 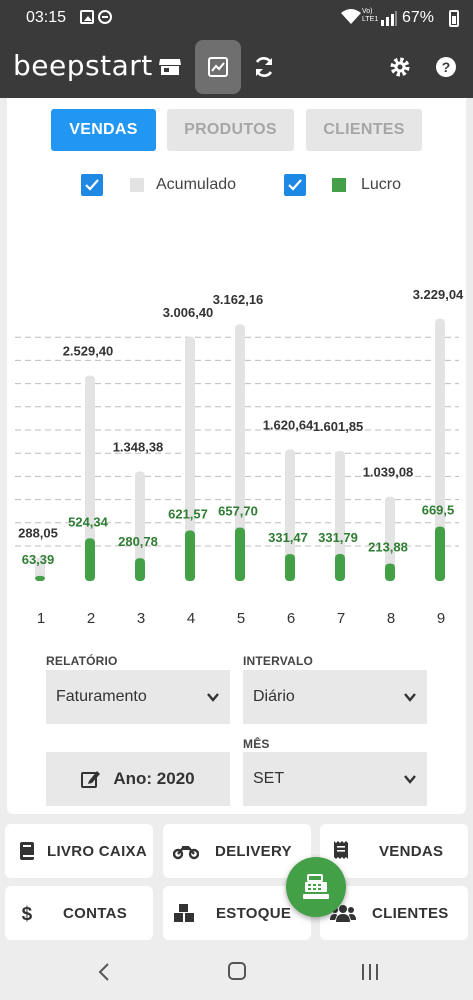 I want to click on mes-value: SET, so click(x=269, y=778).